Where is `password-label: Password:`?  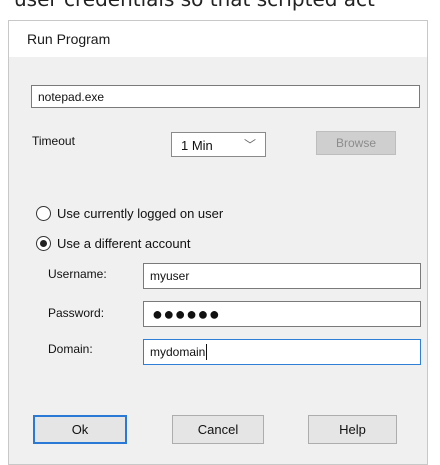
password-label: Password: is located at coordinates (76, 313).